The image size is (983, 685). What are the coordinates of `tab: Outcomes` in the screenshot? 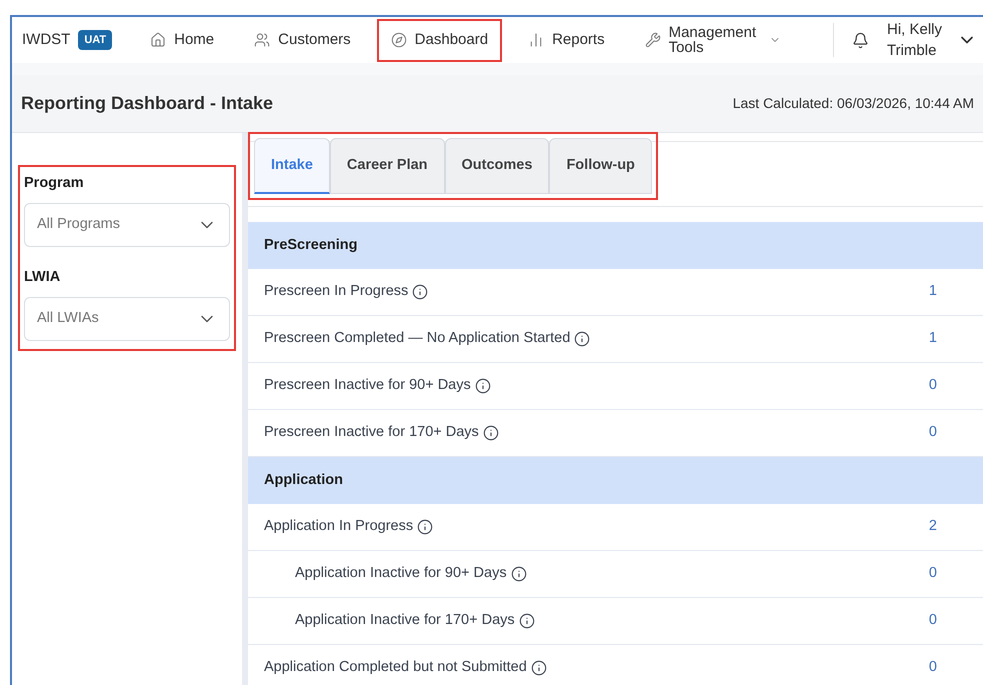 It's located at (497, 166).